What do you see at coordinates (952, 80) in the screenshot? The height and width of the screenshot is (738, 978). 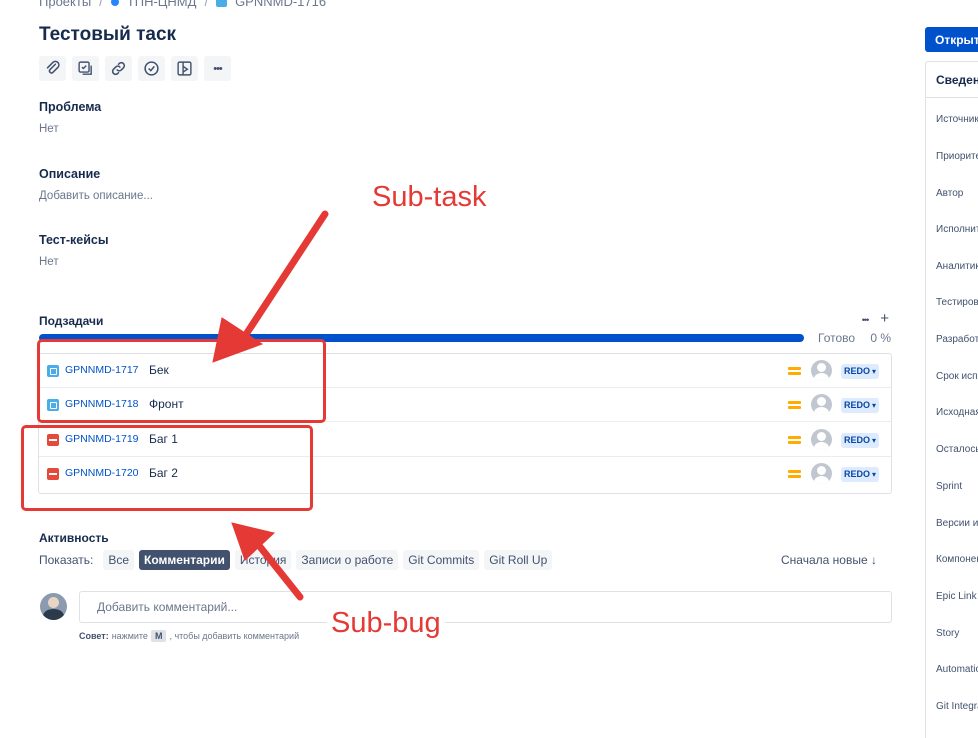 I see `details-header: Сведения` at bounding box center [952, 80].